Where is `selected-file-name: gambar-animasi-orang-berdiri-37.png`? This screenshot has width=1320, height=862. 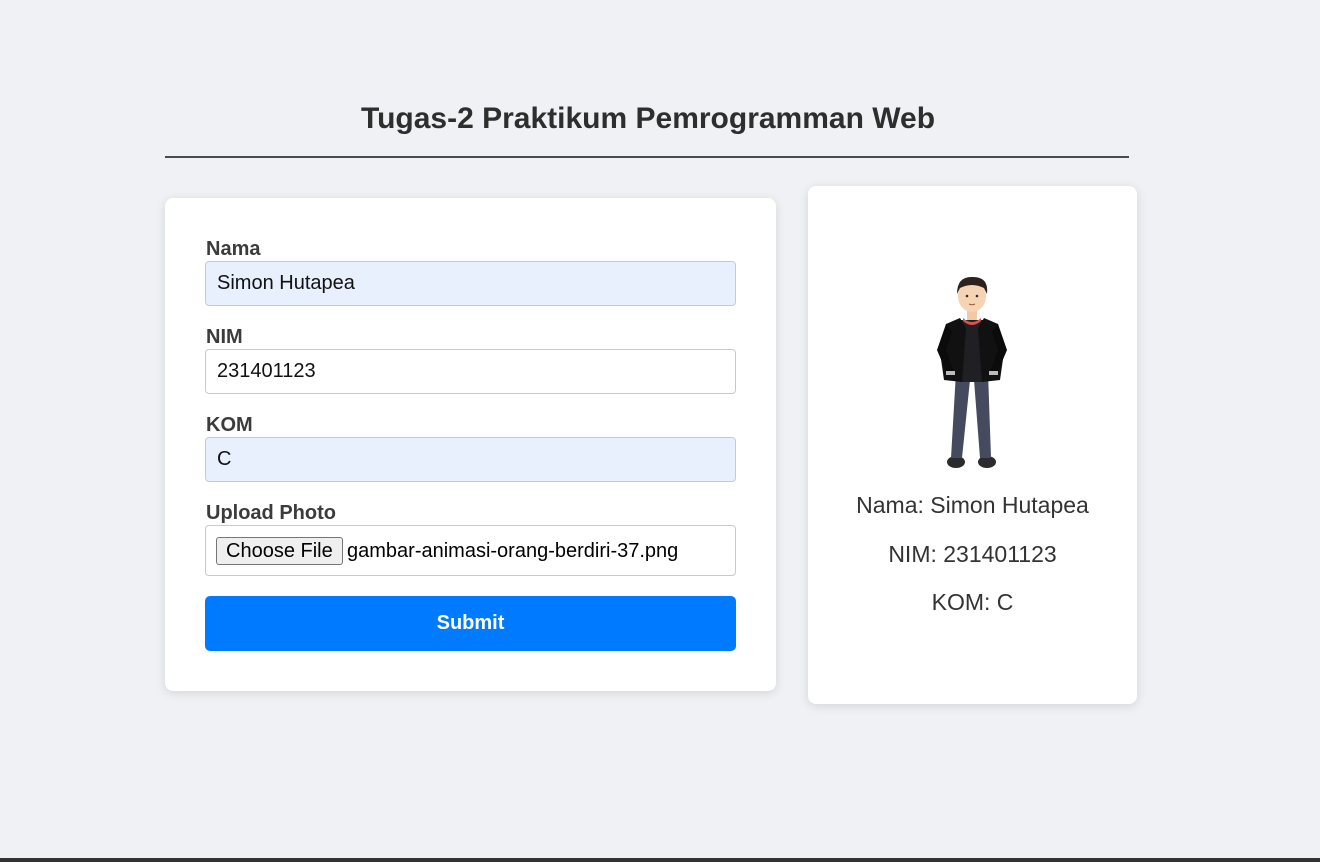
selected-file-name: gambar-animasi-orang-berdiri-37.png is located at coordinates (513, 551).